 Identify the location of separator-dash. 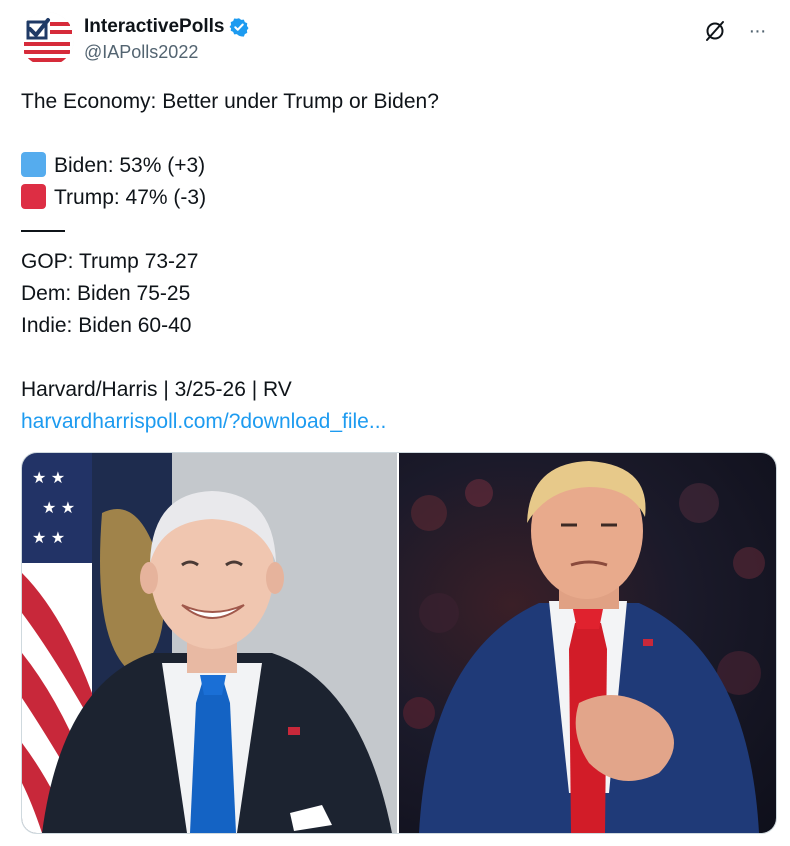
(43, 231).